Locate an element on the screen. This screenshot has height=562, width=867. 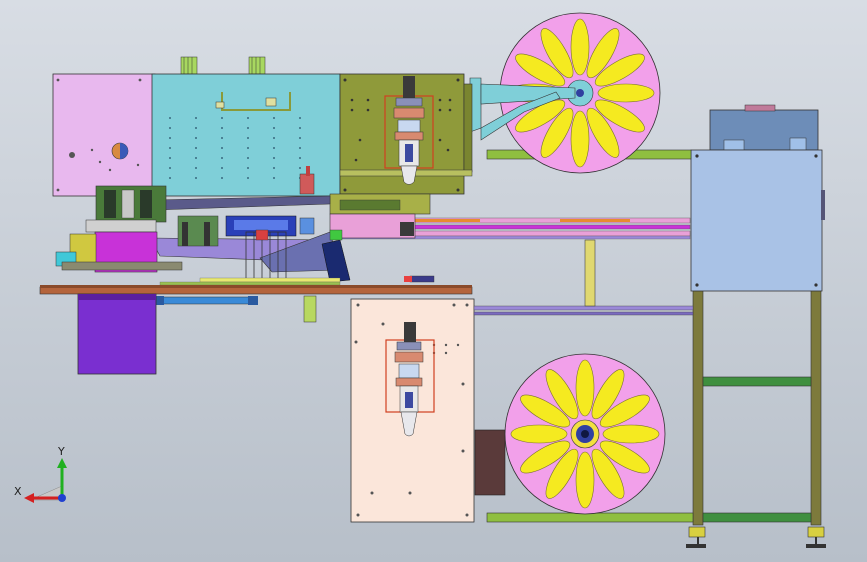
vertical-post is located at coordinates (590, 273).